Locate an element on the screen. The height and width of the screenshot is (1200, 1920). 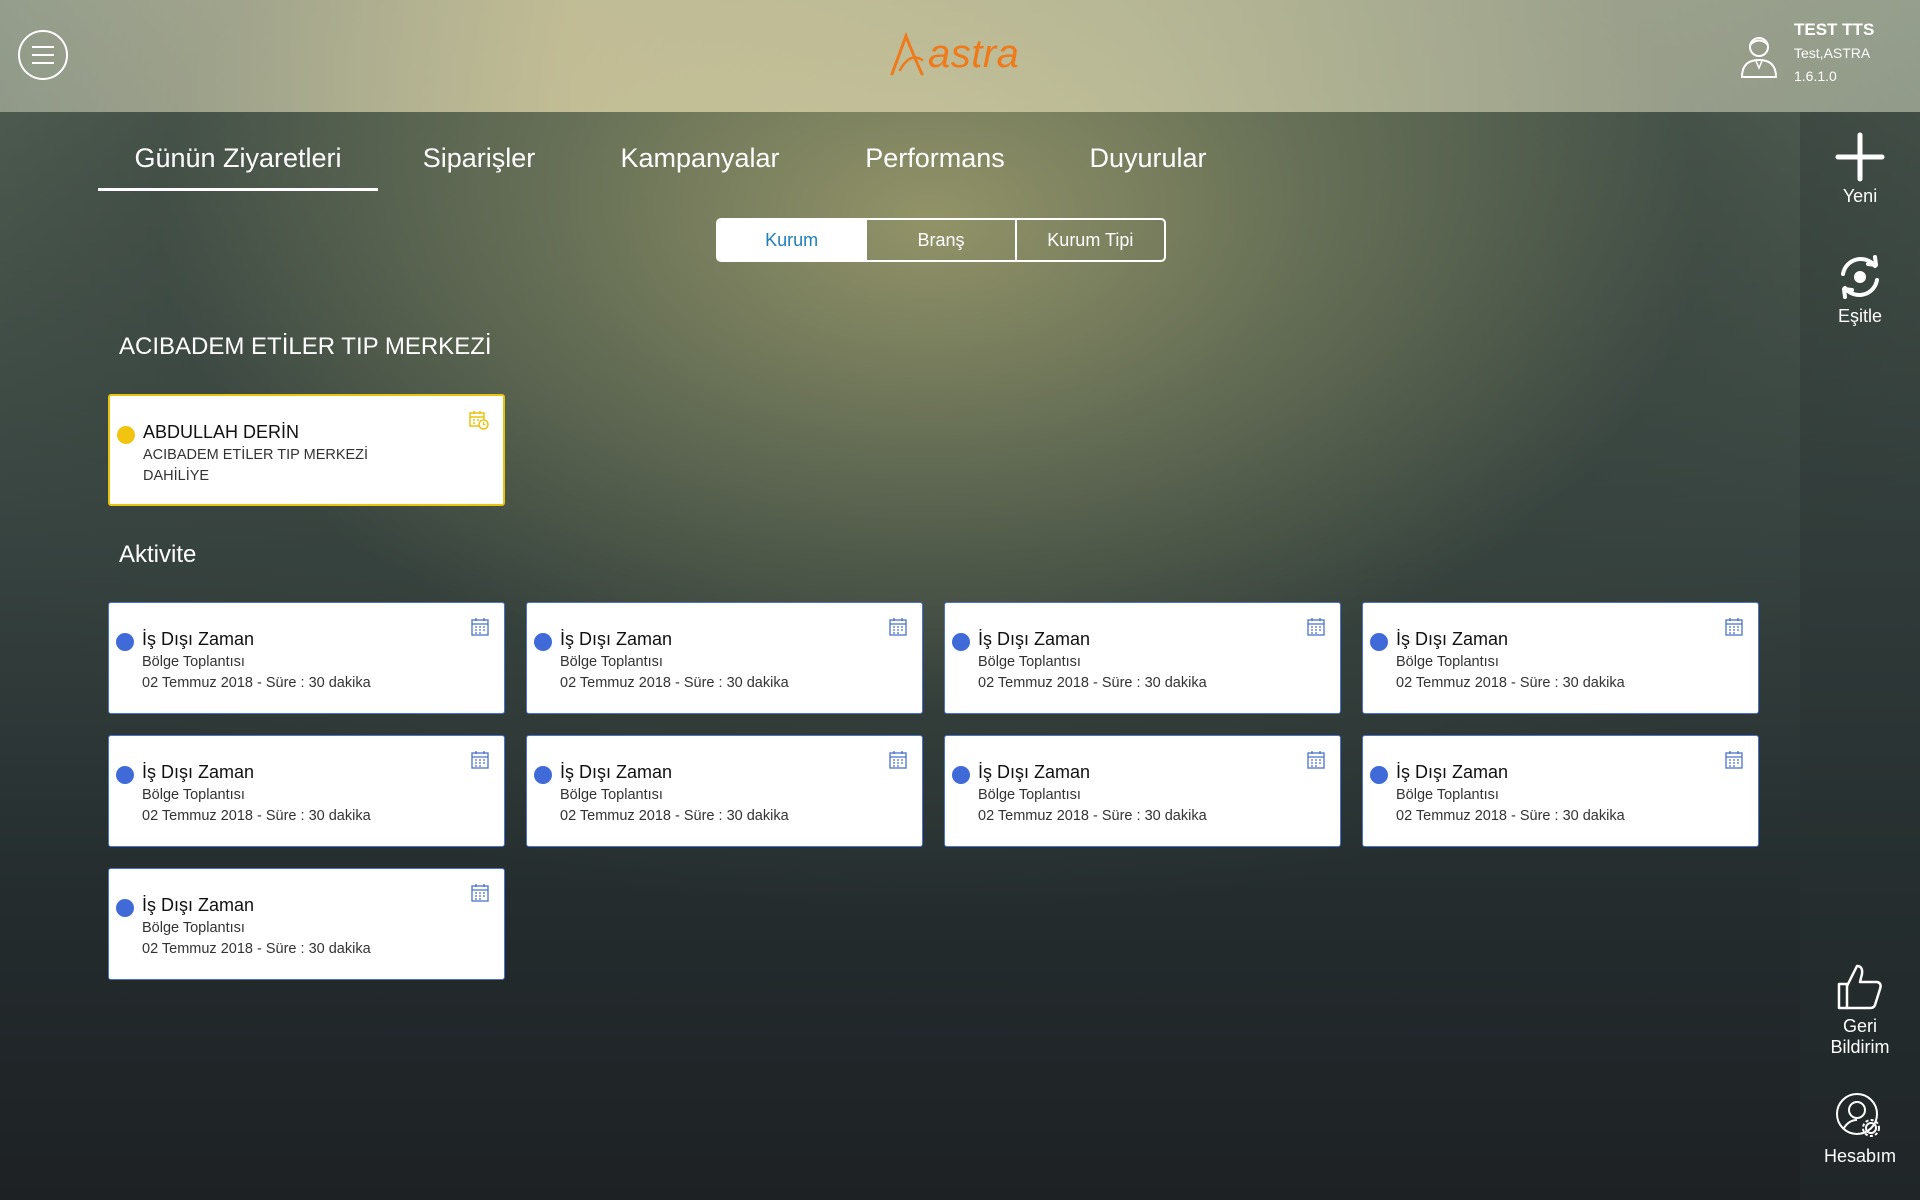
segment-branch: Branş is located at coordinates (942, 240).